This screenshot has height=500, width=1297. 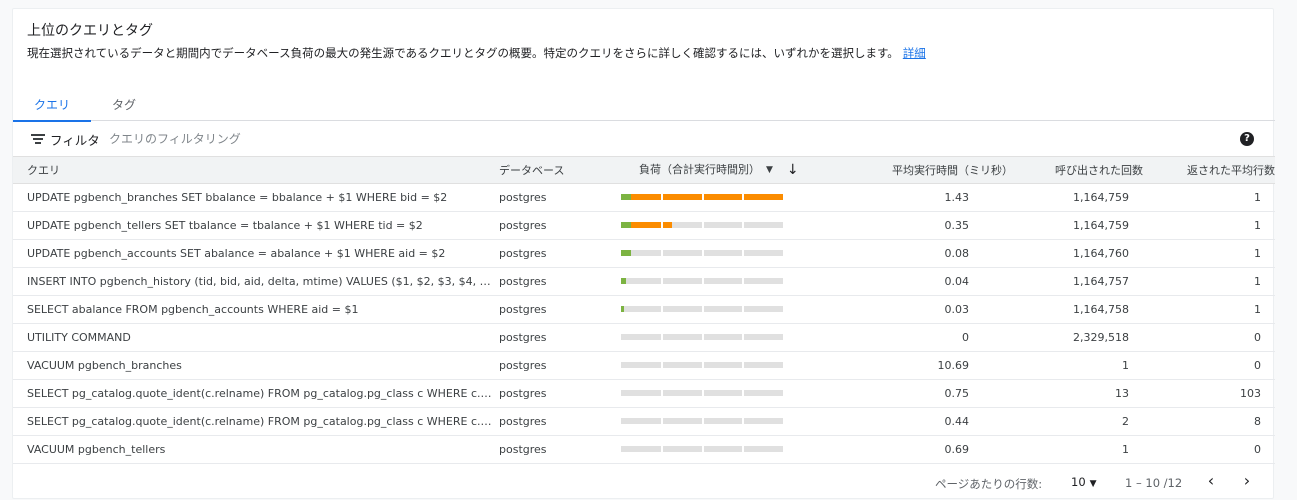 I want to click on chevron-left-icon: ‹, so click(x=1211, y=482).